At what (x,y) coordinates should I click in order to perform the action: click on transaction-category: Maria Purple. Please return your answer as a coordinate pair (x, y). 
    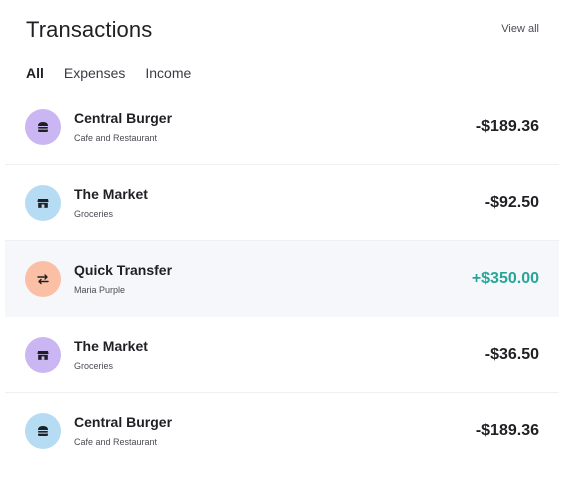
    Looking at the image, I should click on (100, 290).